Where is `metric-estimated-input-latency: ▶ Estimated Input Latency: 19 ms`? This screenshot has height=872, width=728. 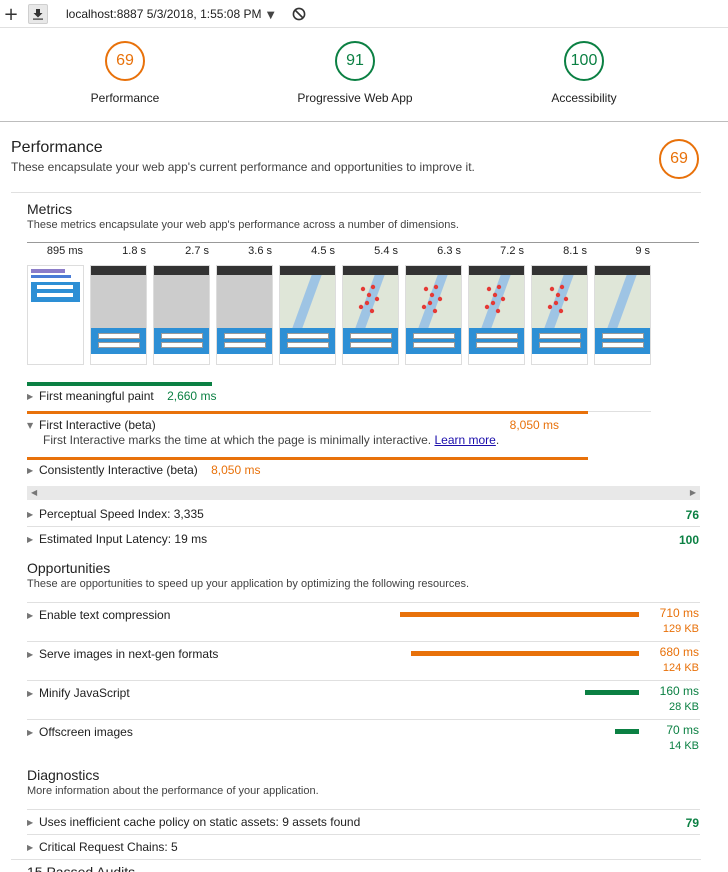
metric-estimated-input-latency: ▶ Estimated Input Latency: 19 ms is located at coordinates (339, 539).